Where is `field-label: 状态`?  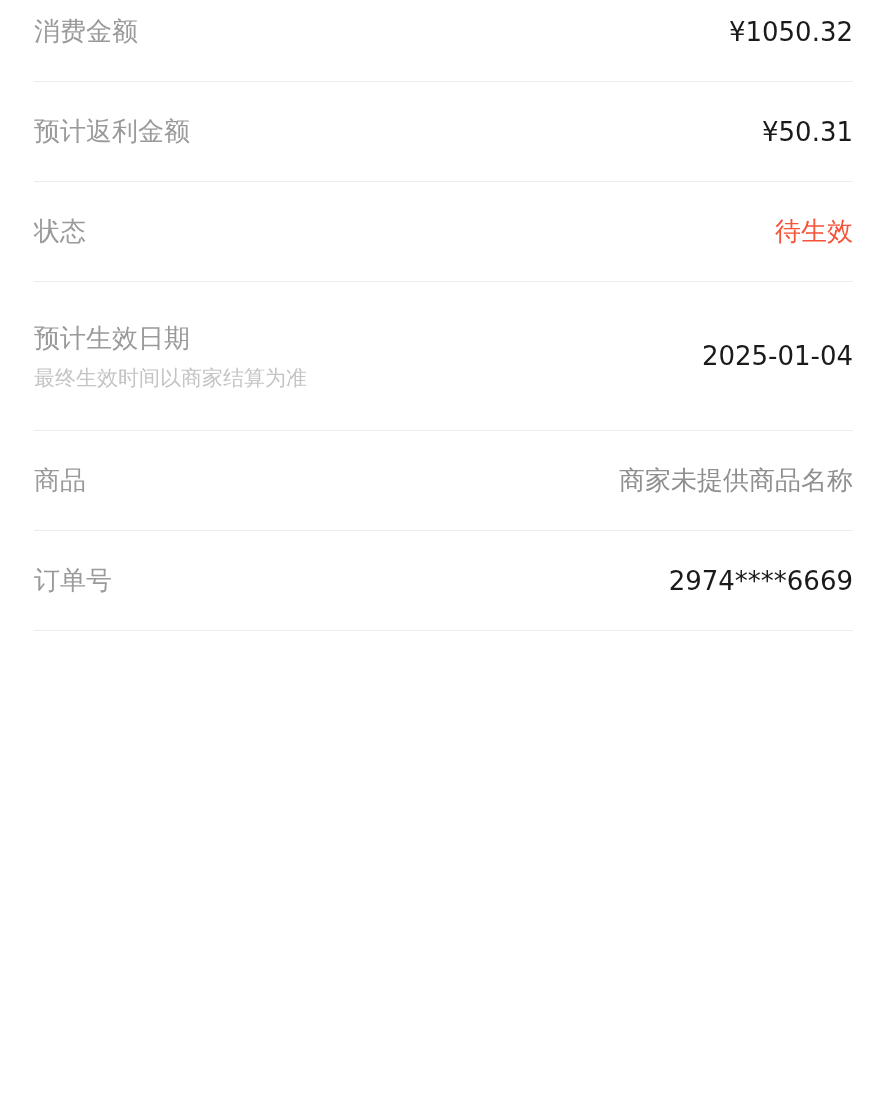
field-label: 状态 is located at coordinates (60, 231).